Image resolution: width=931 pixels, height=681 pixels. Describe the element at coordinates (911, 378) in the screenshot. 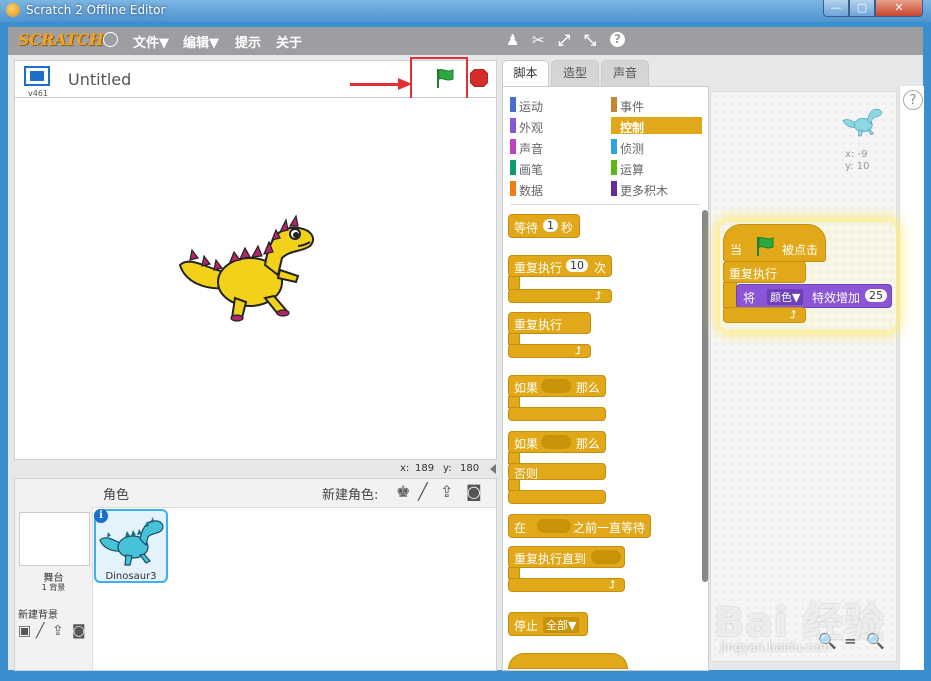

I see `help-column` at that location.